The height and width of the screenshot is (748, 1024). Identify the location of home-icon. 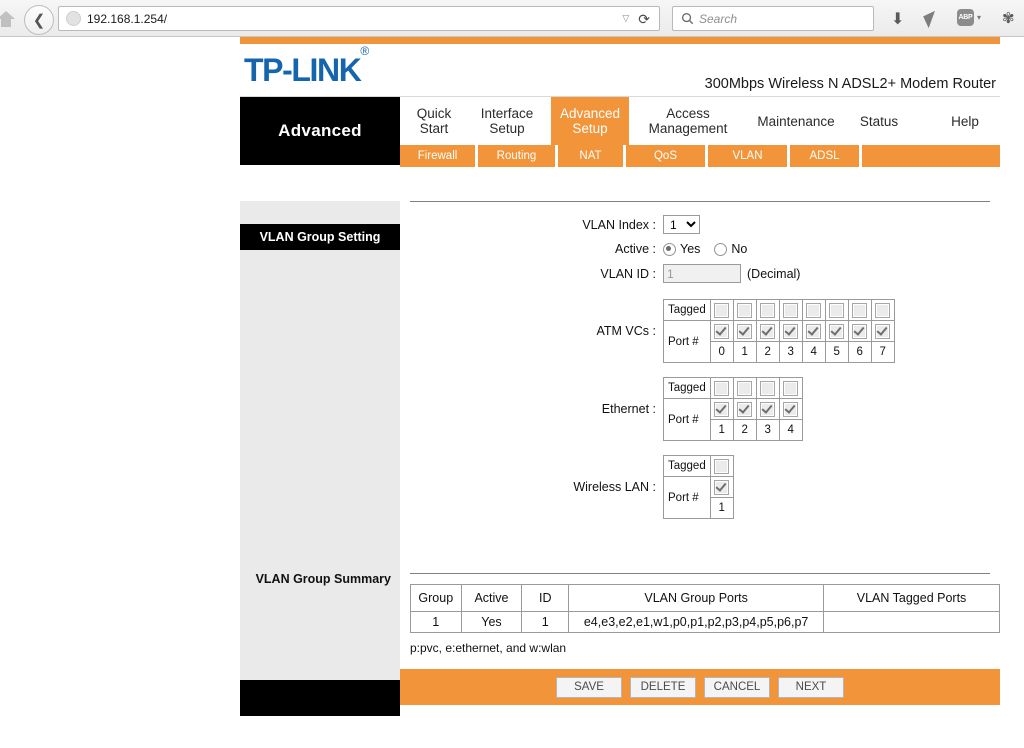
(8, 19).